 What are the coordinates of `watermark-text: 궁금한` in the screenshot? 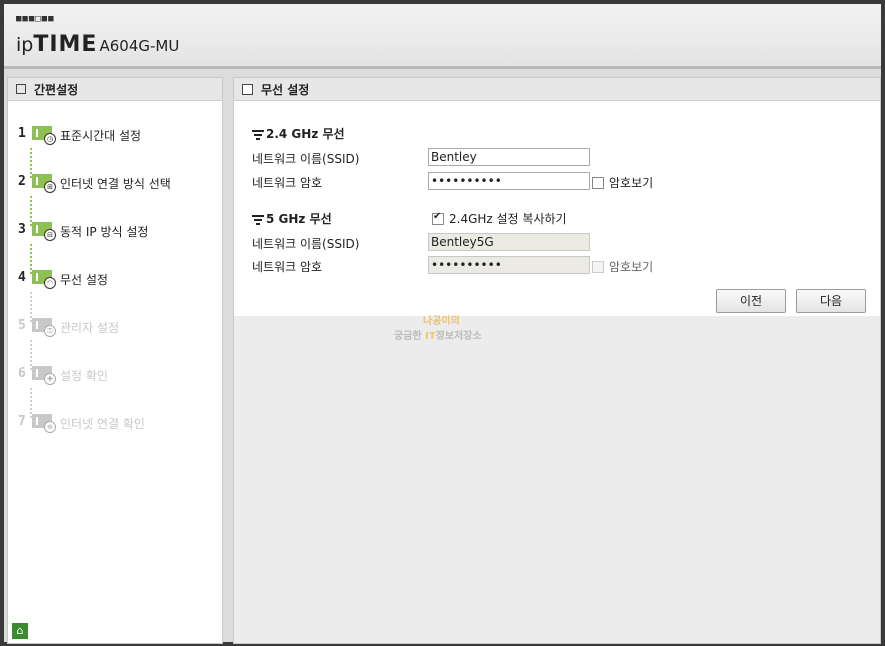 It's located at (408, 336).